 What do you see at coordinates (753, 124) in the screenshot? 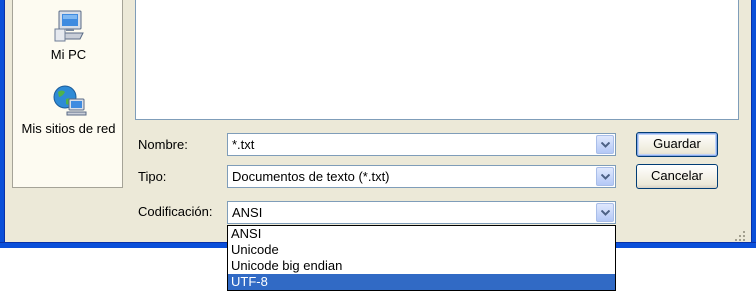
I see `window-frame-right` at bounding box center [753, 124].